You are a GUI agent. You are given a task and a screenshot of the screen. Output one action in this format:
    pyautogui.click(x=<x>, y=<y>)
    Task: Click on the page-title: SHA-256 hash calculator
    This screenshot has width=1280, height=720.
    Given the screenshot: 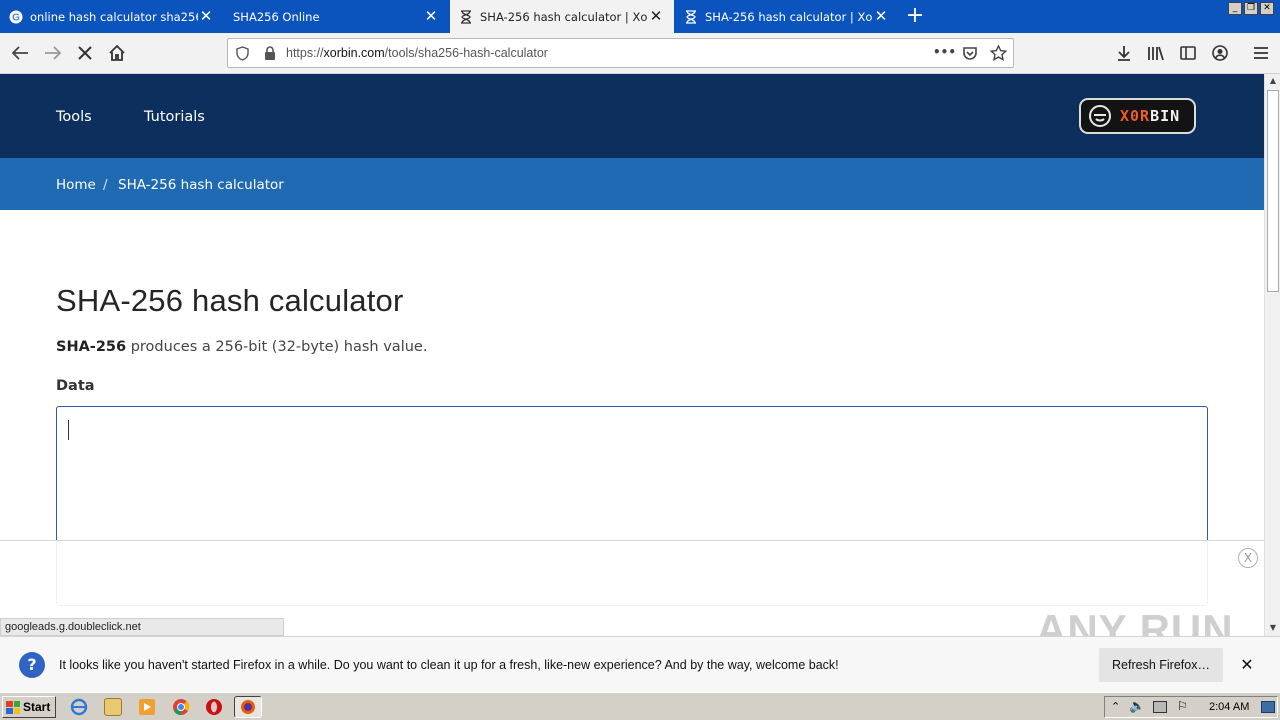 What is the action you would take?
    pyautogui.click(x=230, y=300)
    